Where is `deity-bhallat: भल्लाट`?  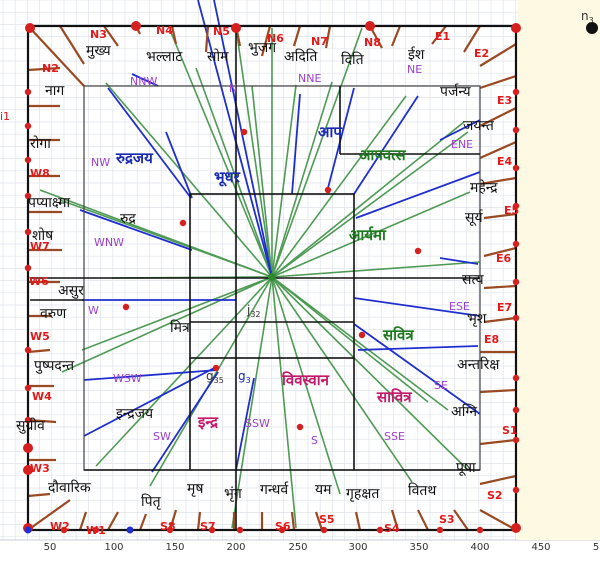 deity-bhallat: भल्लाट is located at coordinates (164, 57).